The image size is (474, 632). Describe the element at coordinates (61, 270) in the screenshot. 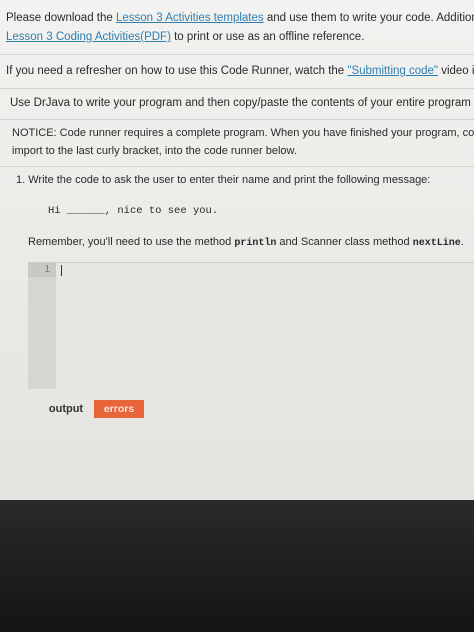

I see `text-cursor` at that location.